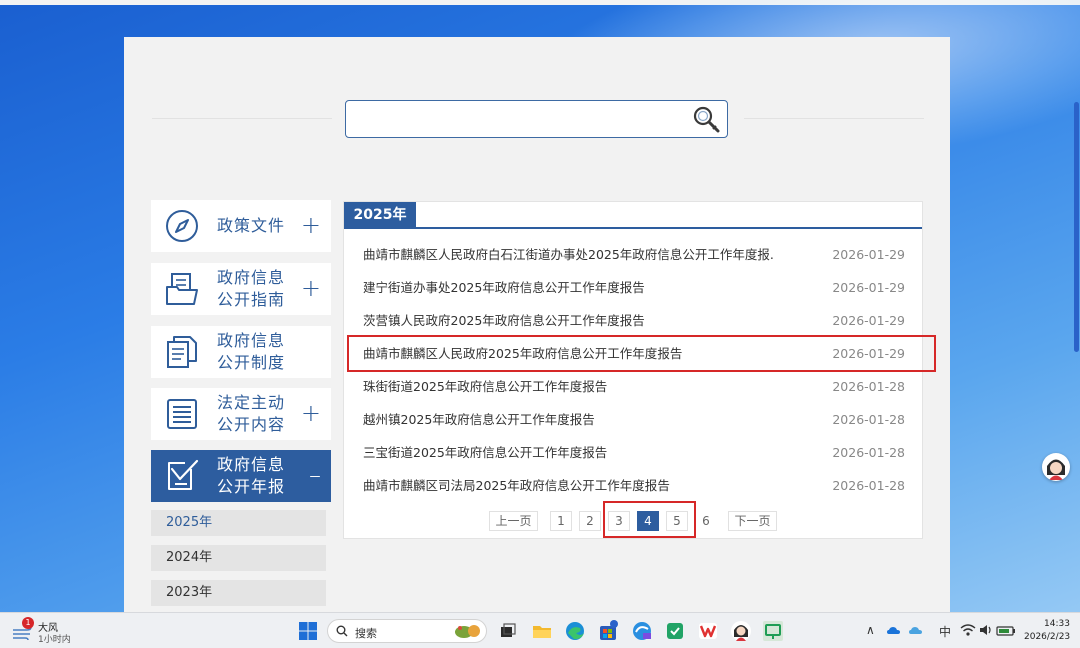  I want to click on compass-icon, so click(182, 226).